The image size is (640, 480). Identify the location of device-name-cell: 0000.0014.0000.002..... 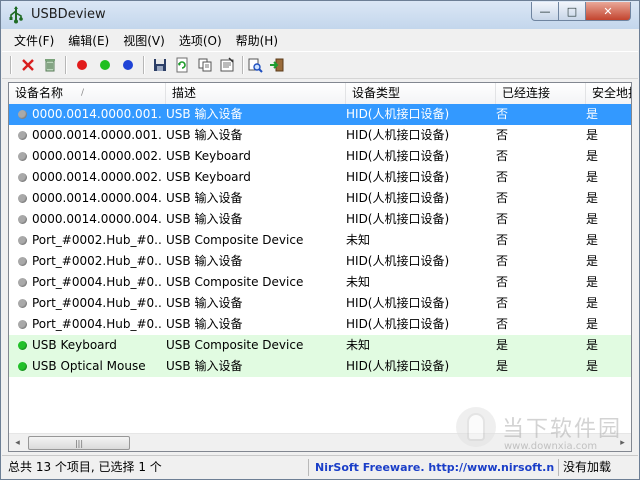
(97, 156).